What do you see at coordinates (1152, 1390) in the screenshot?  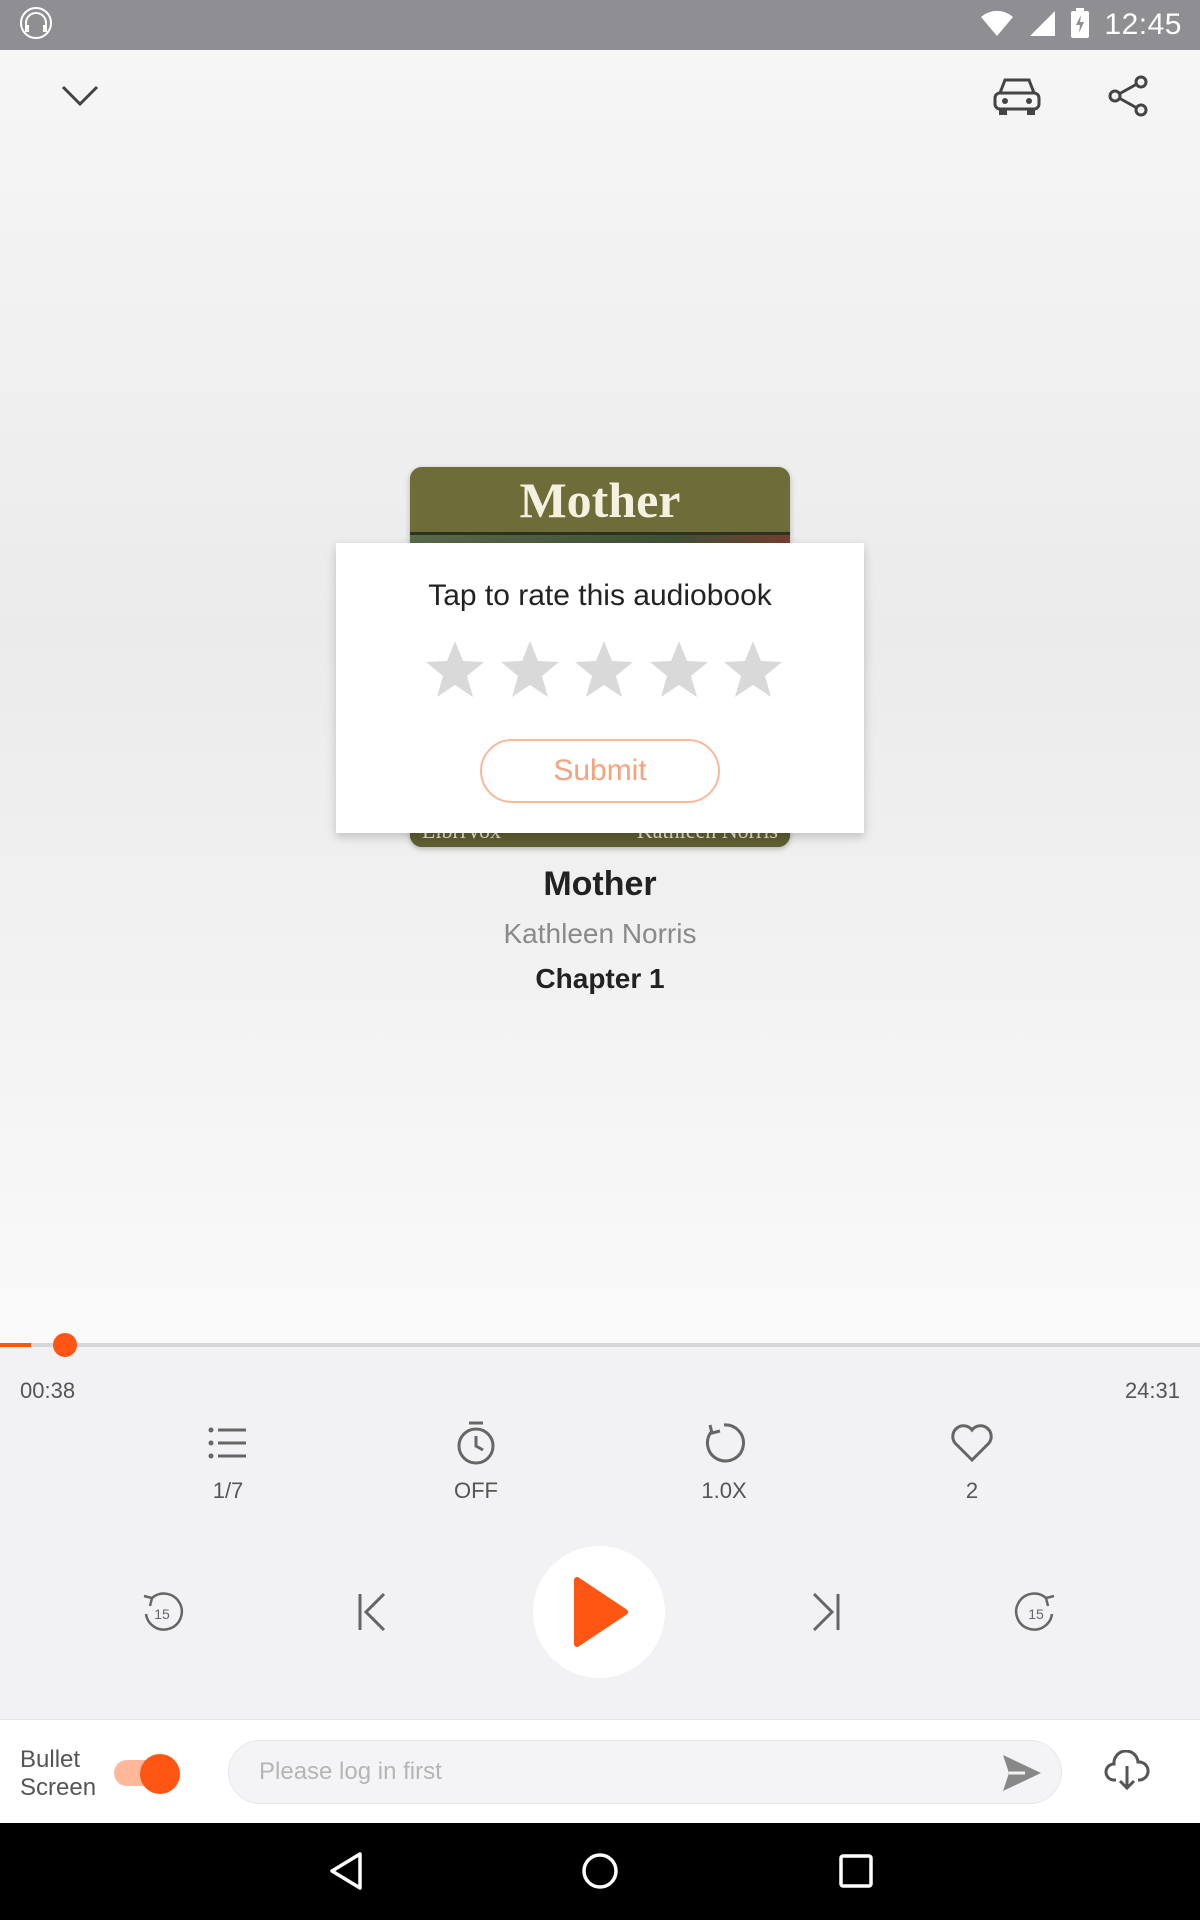 I see `total-duration: 24:31` at bounding box center [1152, 1390].